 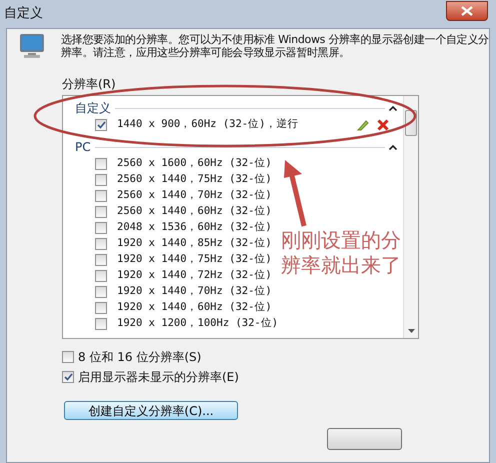 I want to click on resolution-label: 2560 x 1440，70Hz (32-位), so click(x=194, y=196).